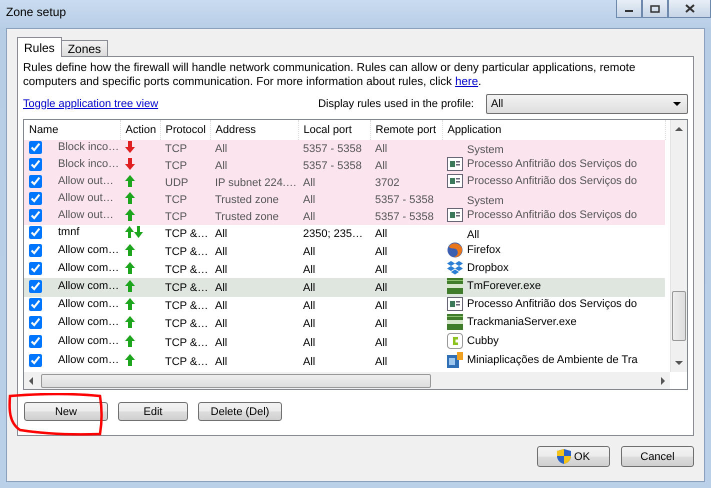 Image resolution: width=711 pixels, height=488 pixels. I want to click on dialog-button: Cancel, so click(657, 456).